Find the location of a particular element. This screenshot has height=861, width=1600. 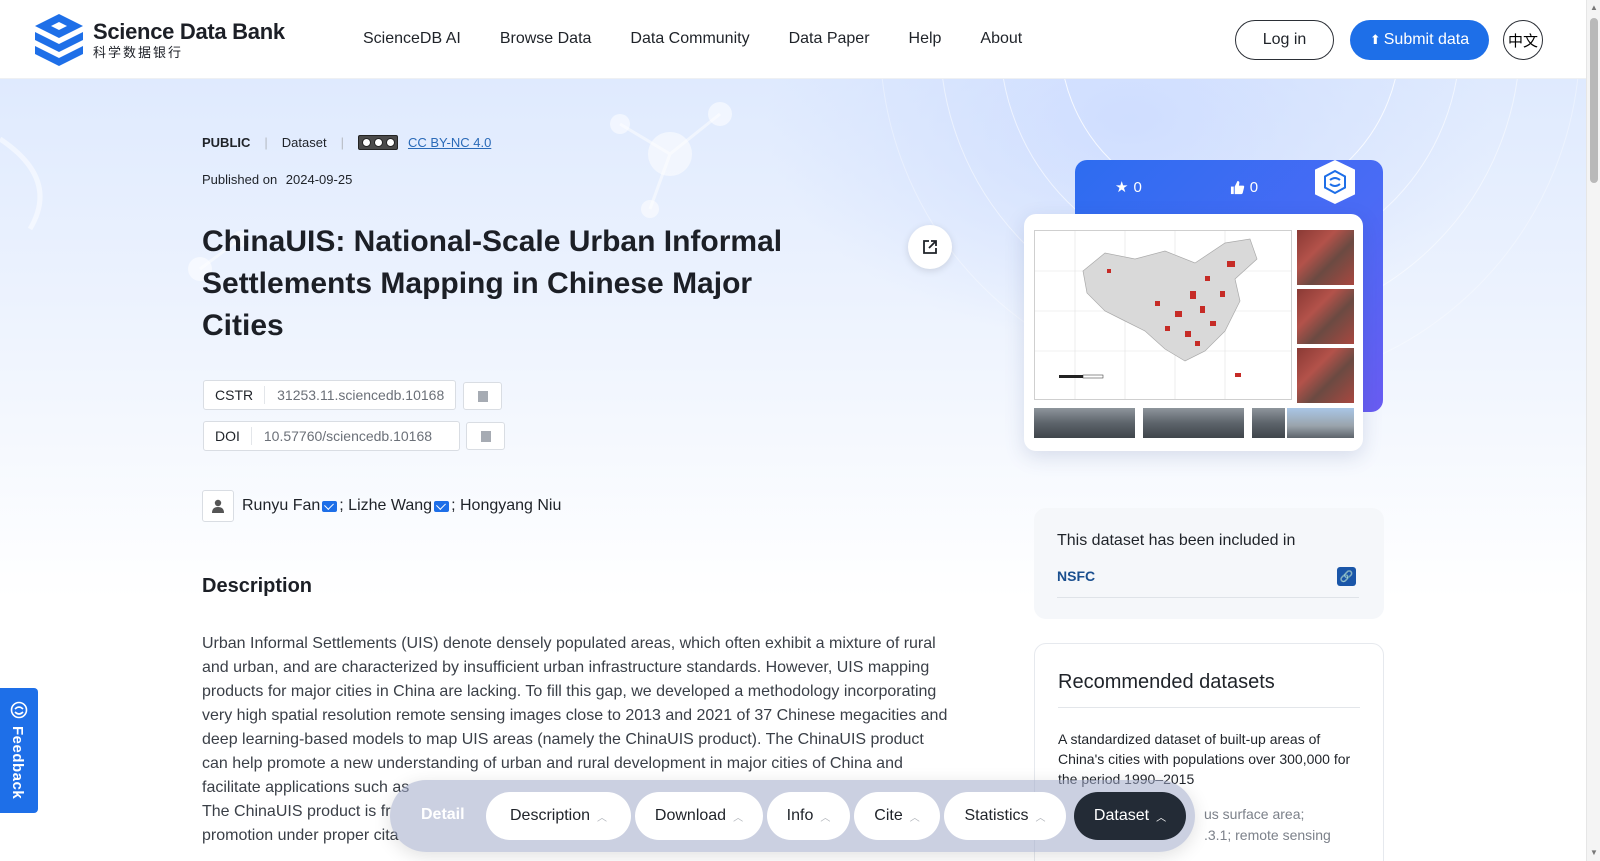

logo-icon is located at coordinates (59, 40).